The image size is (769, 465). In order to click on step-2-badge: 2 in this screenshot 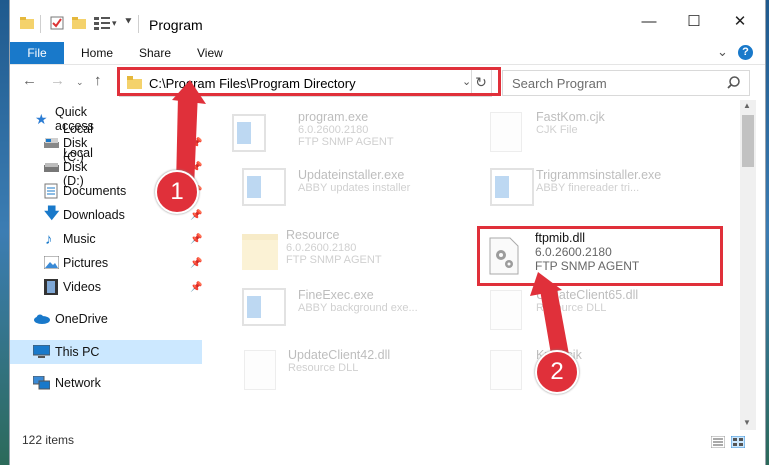, I will do `click(557, 372)`.